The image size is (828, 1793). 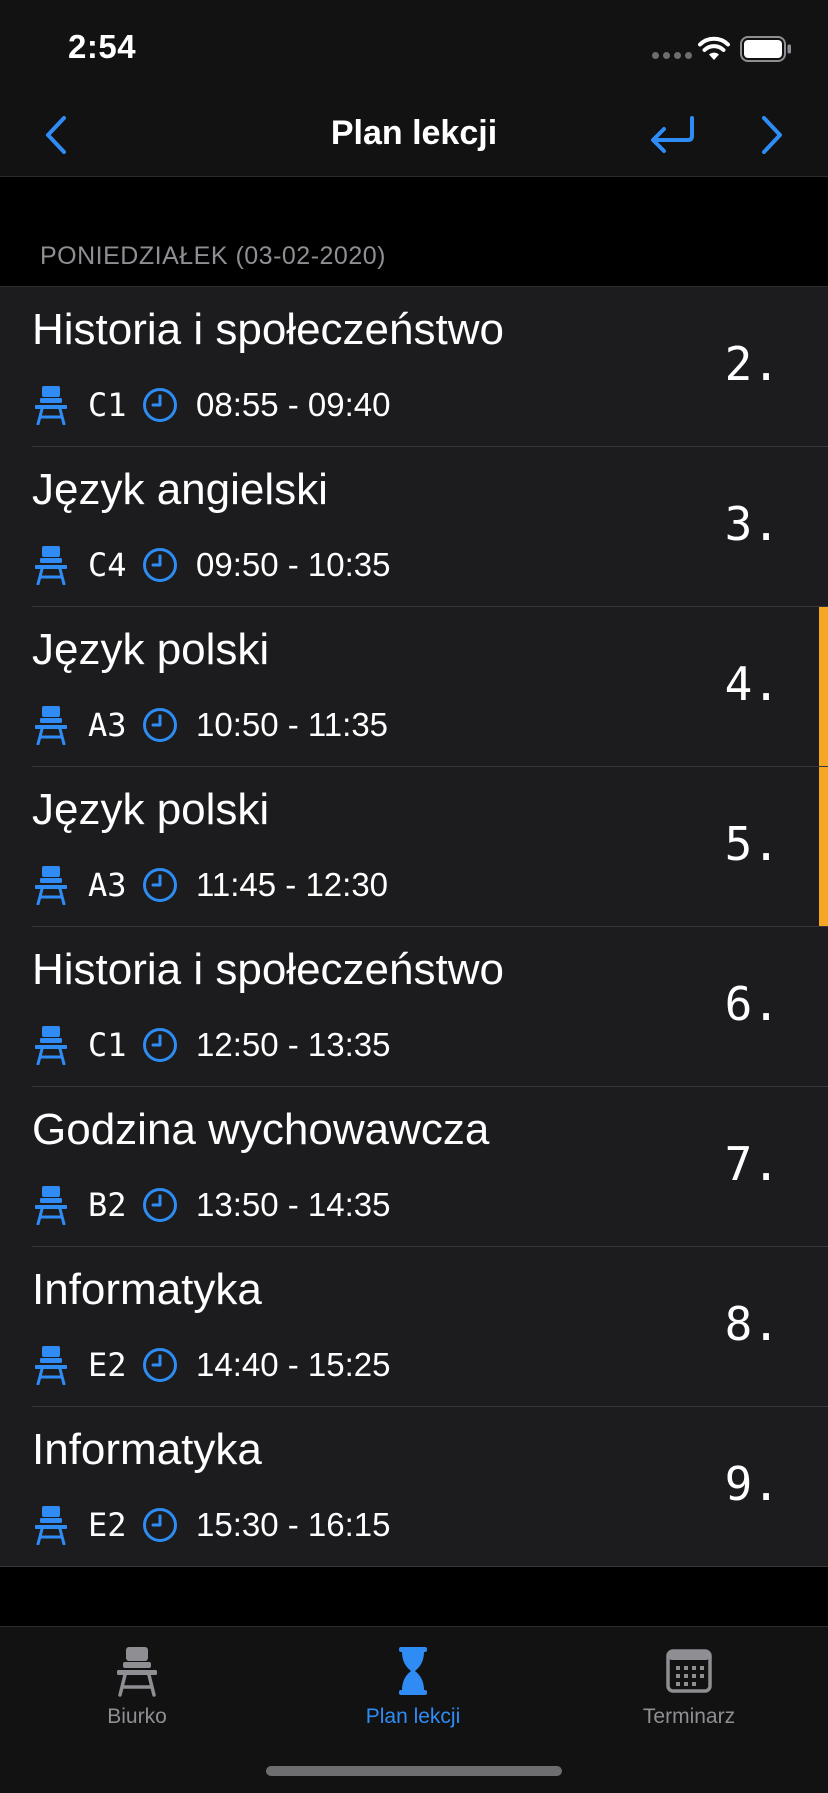 What do you see at coordinates (293, 564) in the screenshot?
I see `lesson-time: 09:50 - 10:35` at bounding box center [293, 564].